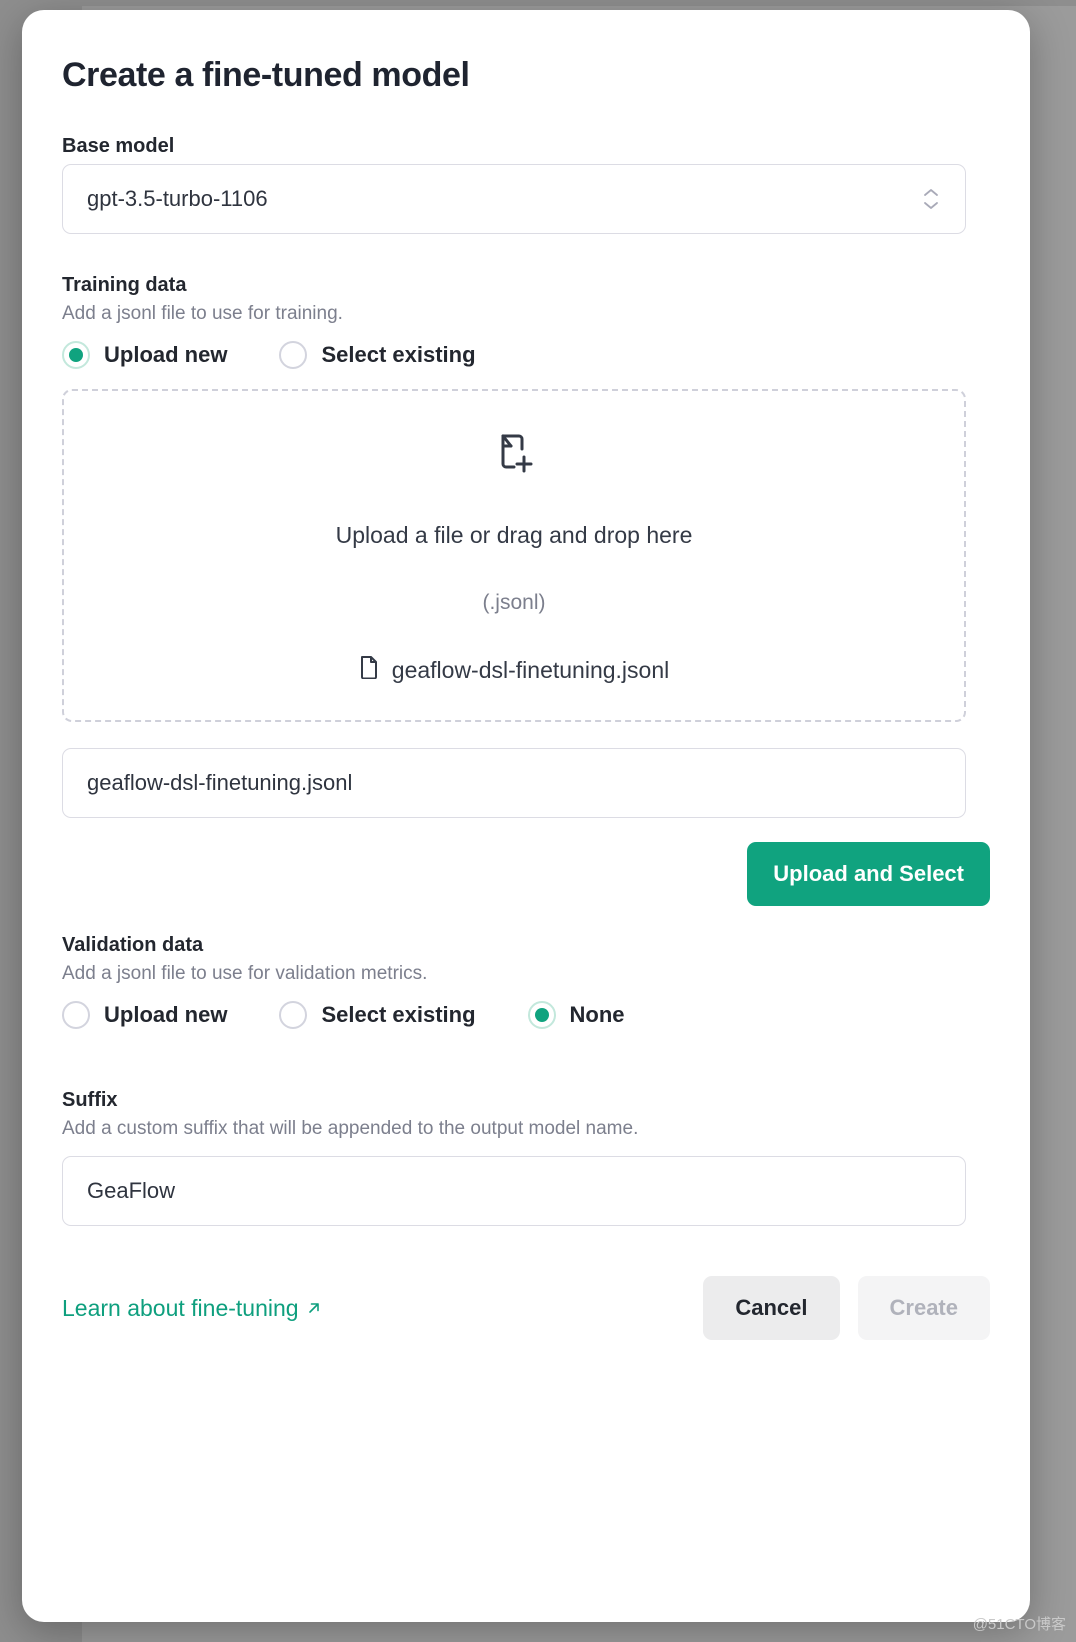 This screenshot has height=1642, width=1076. Describe the element at coordinates (846, 1308) in the screenshot. I see `footer-button-group: Cancel Create` at that location.